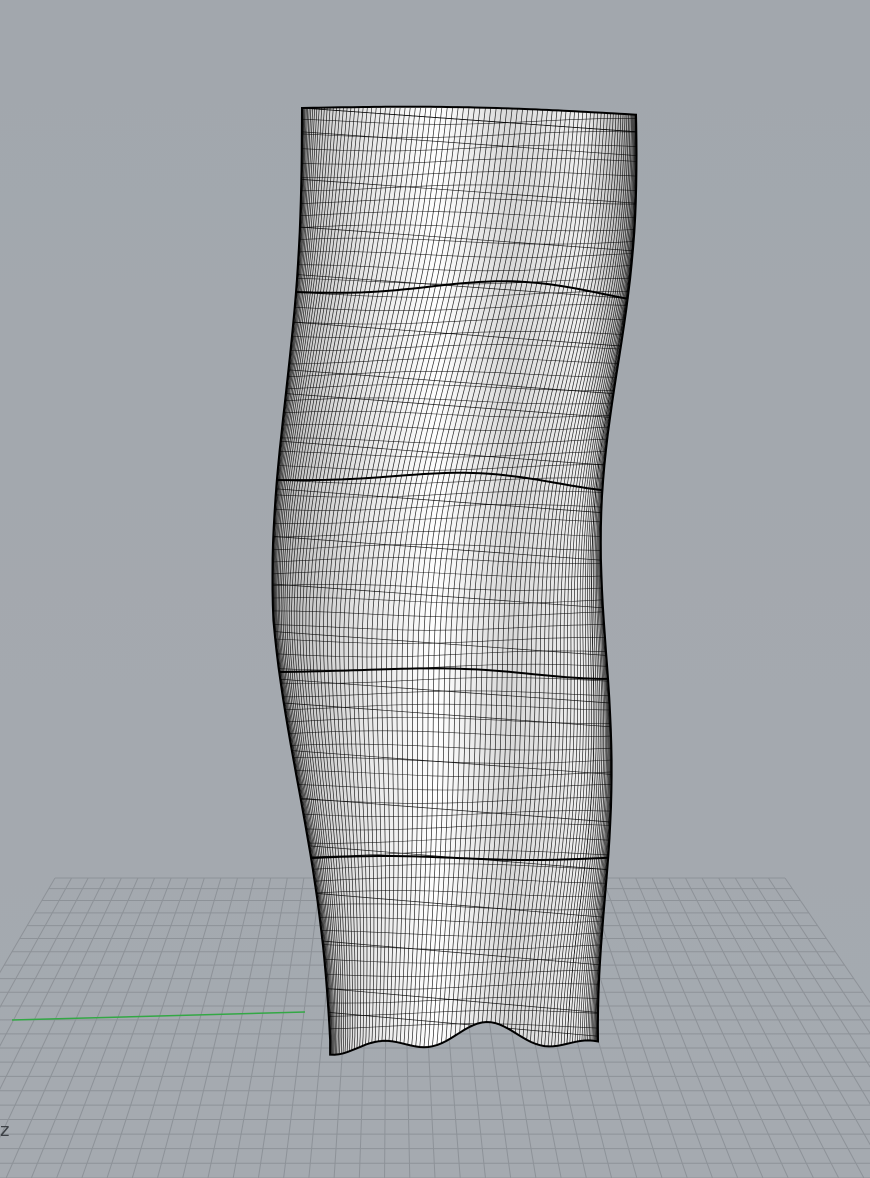 This screenshot has width=870, height=1178. Describe the element at coordinates (5, 1130) in the screenshot. I see `z-axis-label: z` at that location.